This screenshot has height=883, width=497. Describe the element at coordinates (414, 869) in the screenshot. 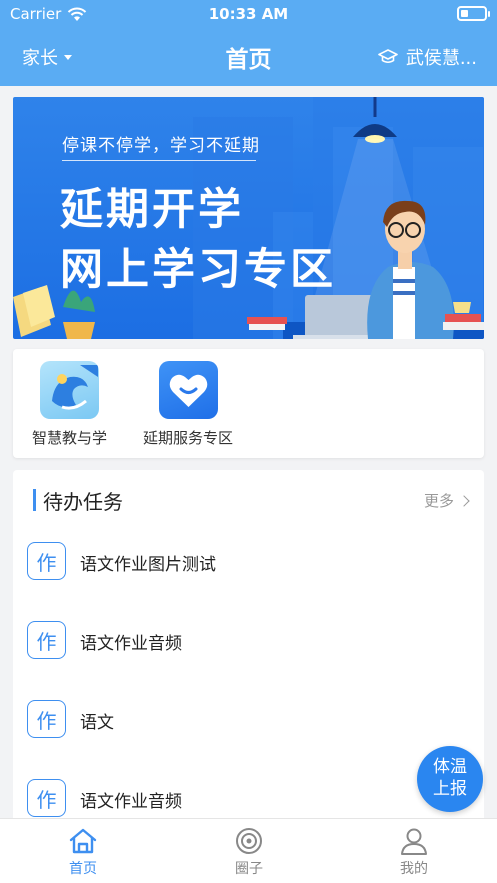

I see `tab-profile-label: 我的` at that location.